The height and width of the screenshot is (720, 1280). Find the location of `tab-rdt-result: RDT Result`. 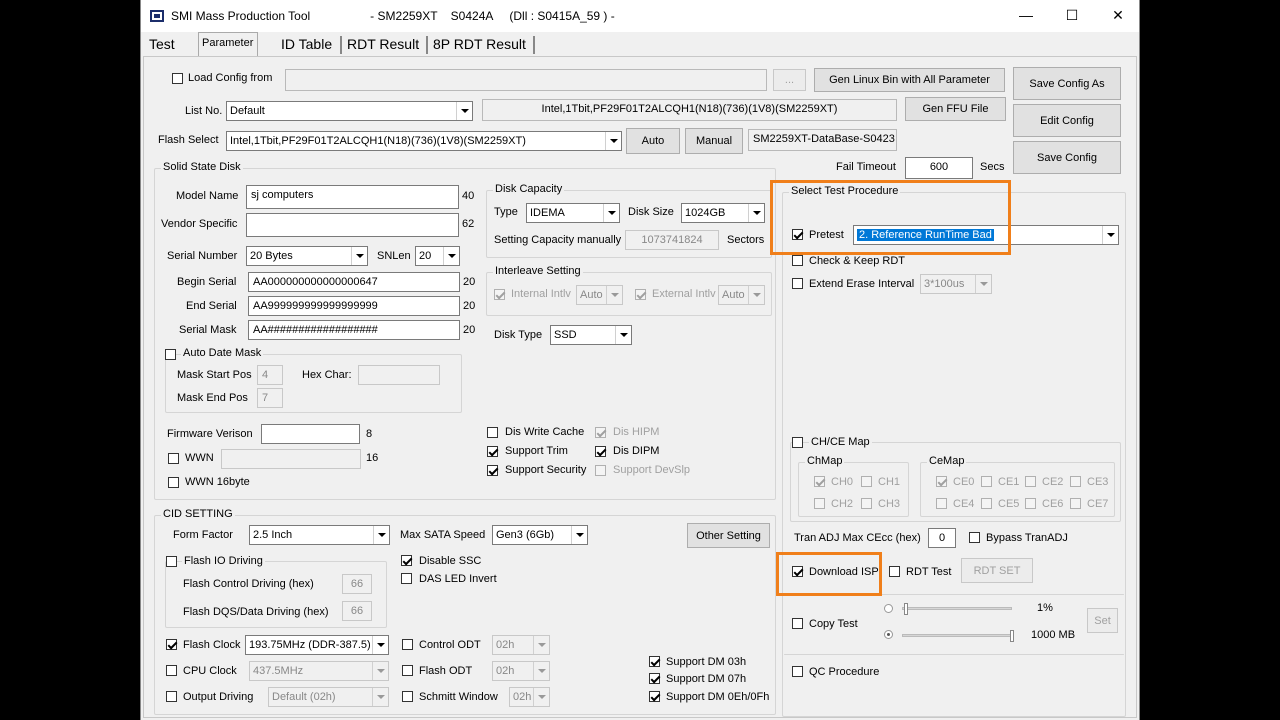

tab-rdt-result: RDT Result is located at coordinates (383, 45).